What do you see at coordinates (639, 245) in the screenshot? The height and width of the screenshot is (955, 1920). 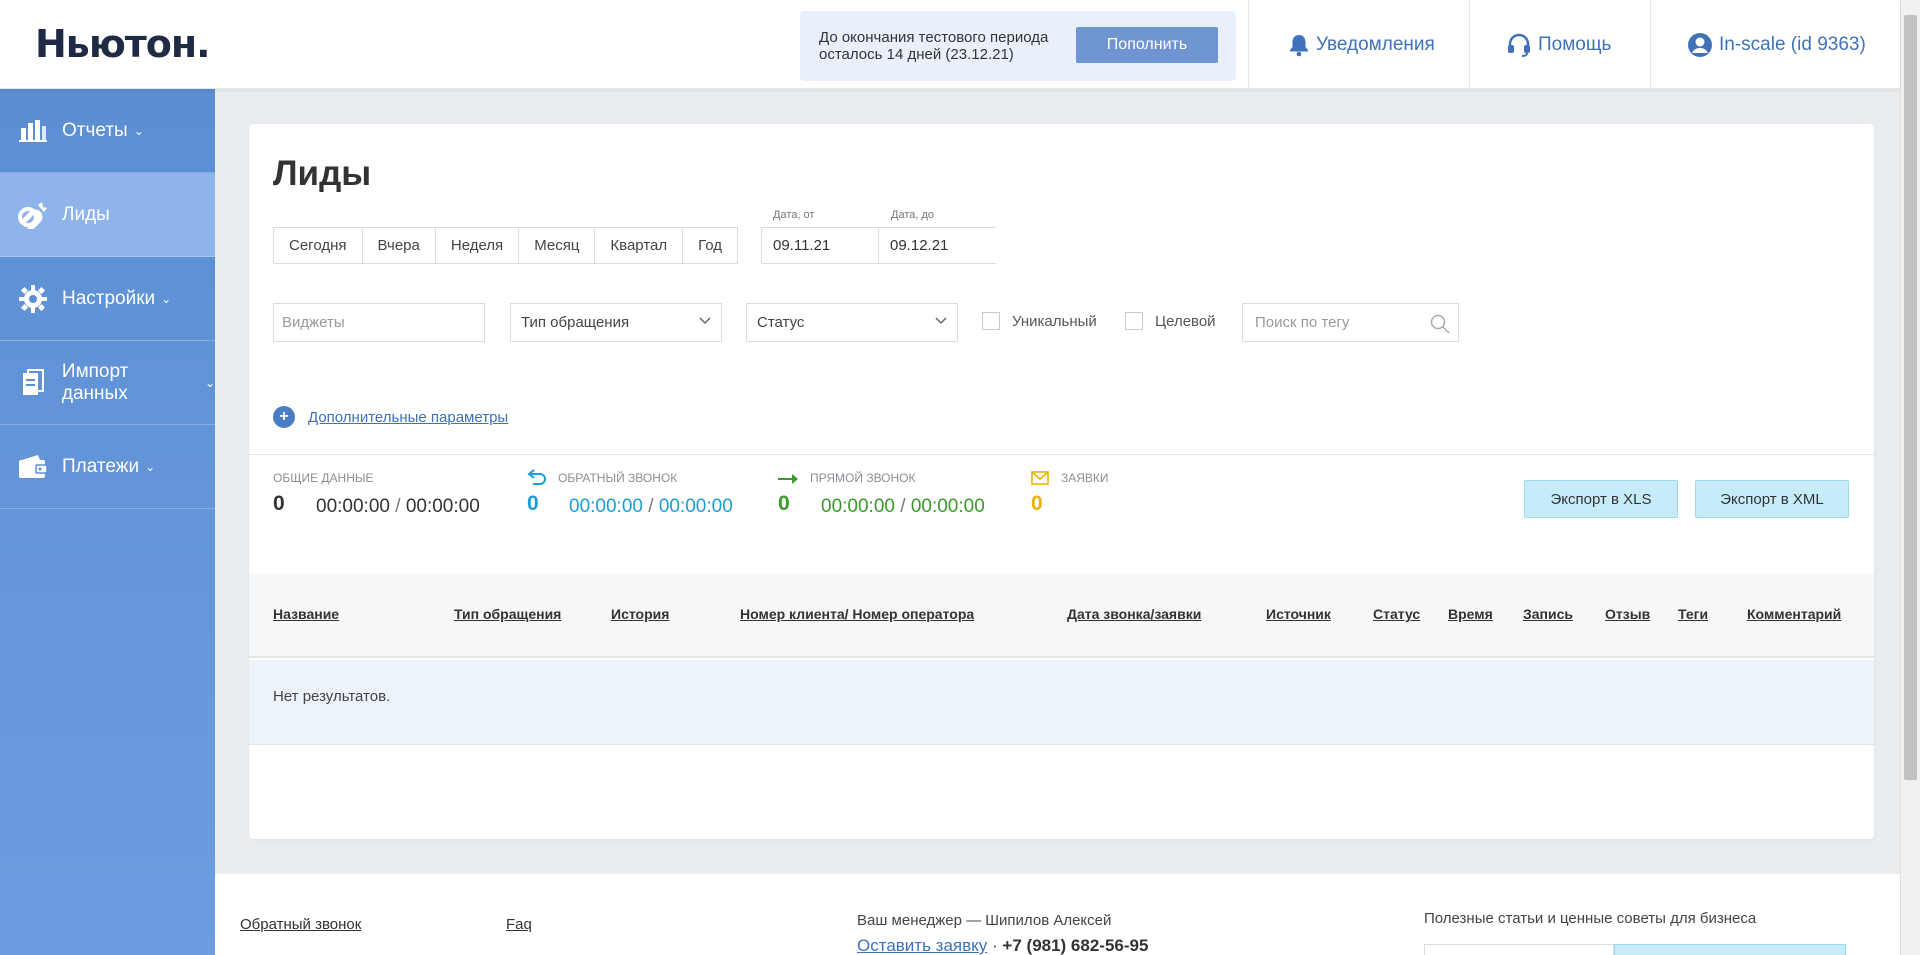 I see `period-quarter-button: Квартал` at bounding box center [639, 245].